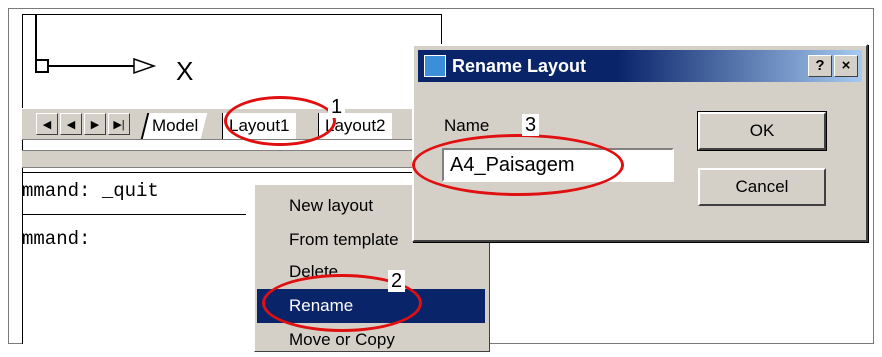 The height and width of the screenshot is (357, 882). I want to click on annotation-number-3: 3, so click(531, 125).